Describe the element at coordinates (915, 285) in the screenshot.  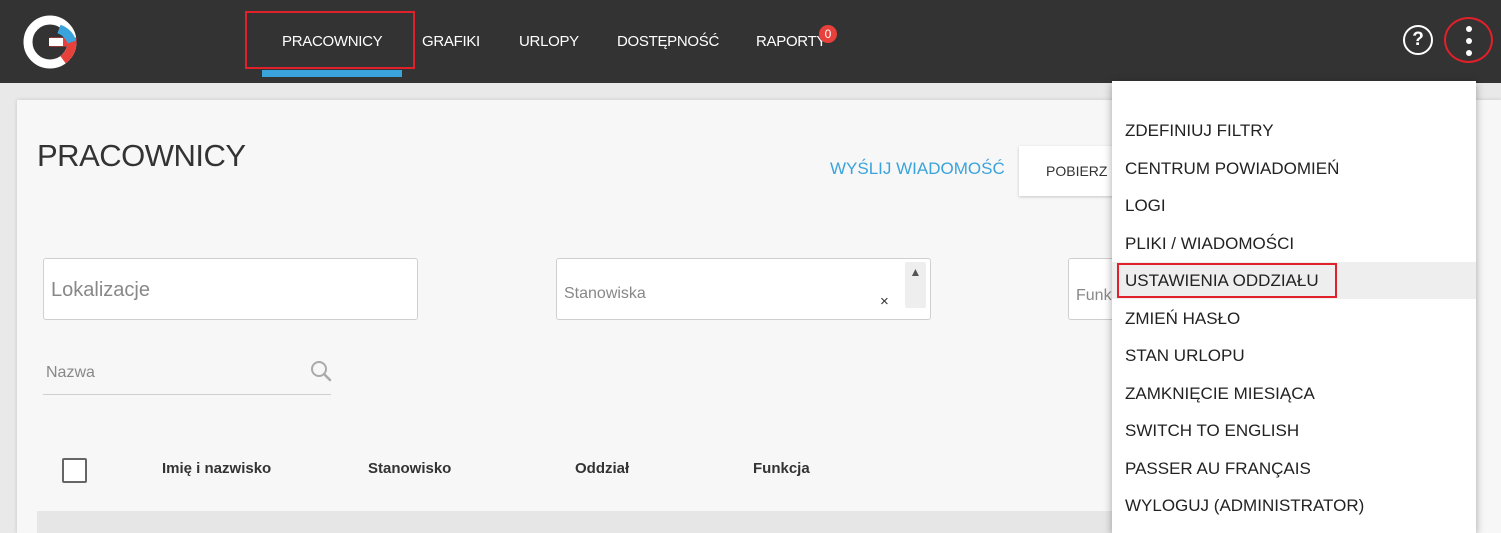
I see `scroll-up-icon: ▲` at that location.